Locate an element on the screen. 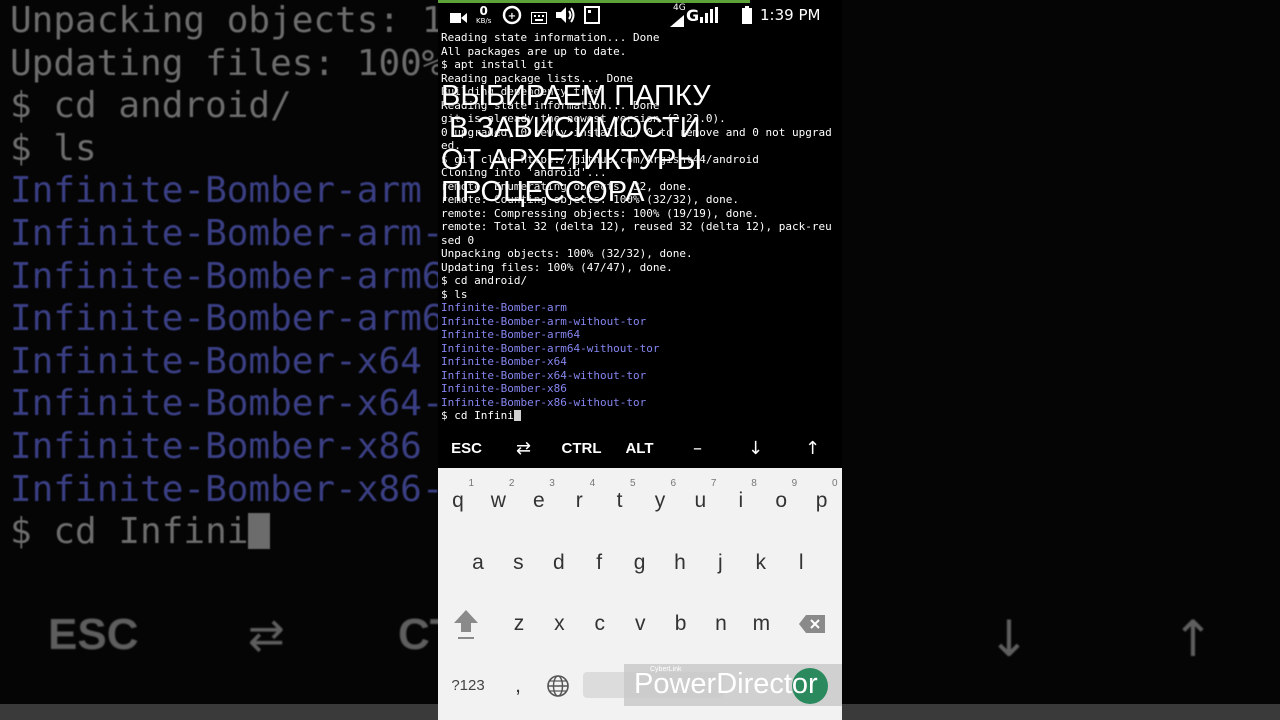  comma-key: , is located at coordinates (518, 686).